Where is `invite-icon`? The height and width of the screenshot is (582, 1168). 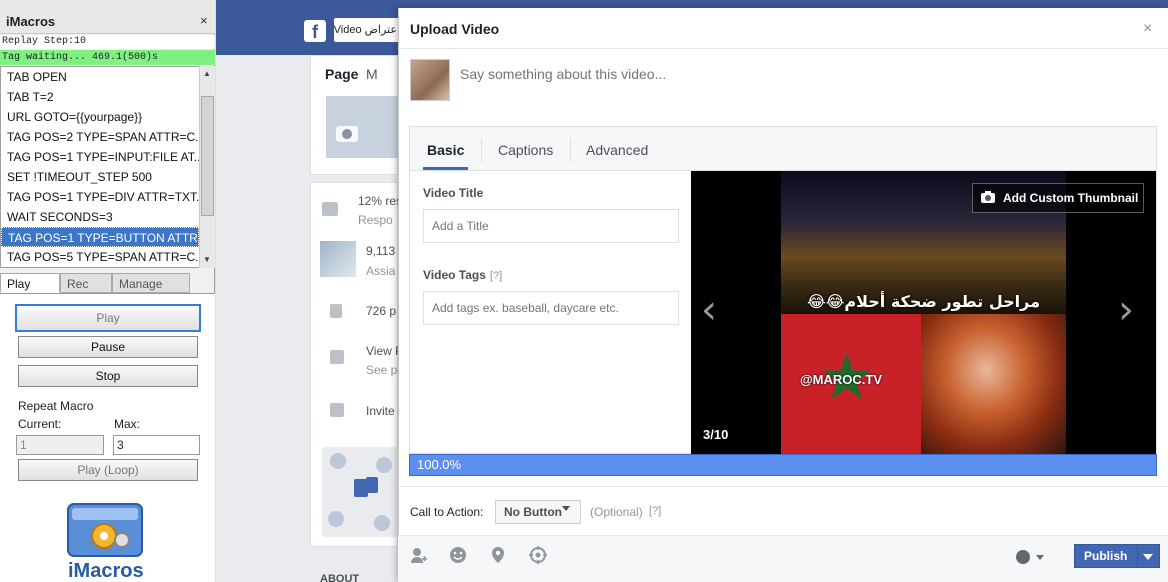
invite-icon is located at coordinates (337, 410).